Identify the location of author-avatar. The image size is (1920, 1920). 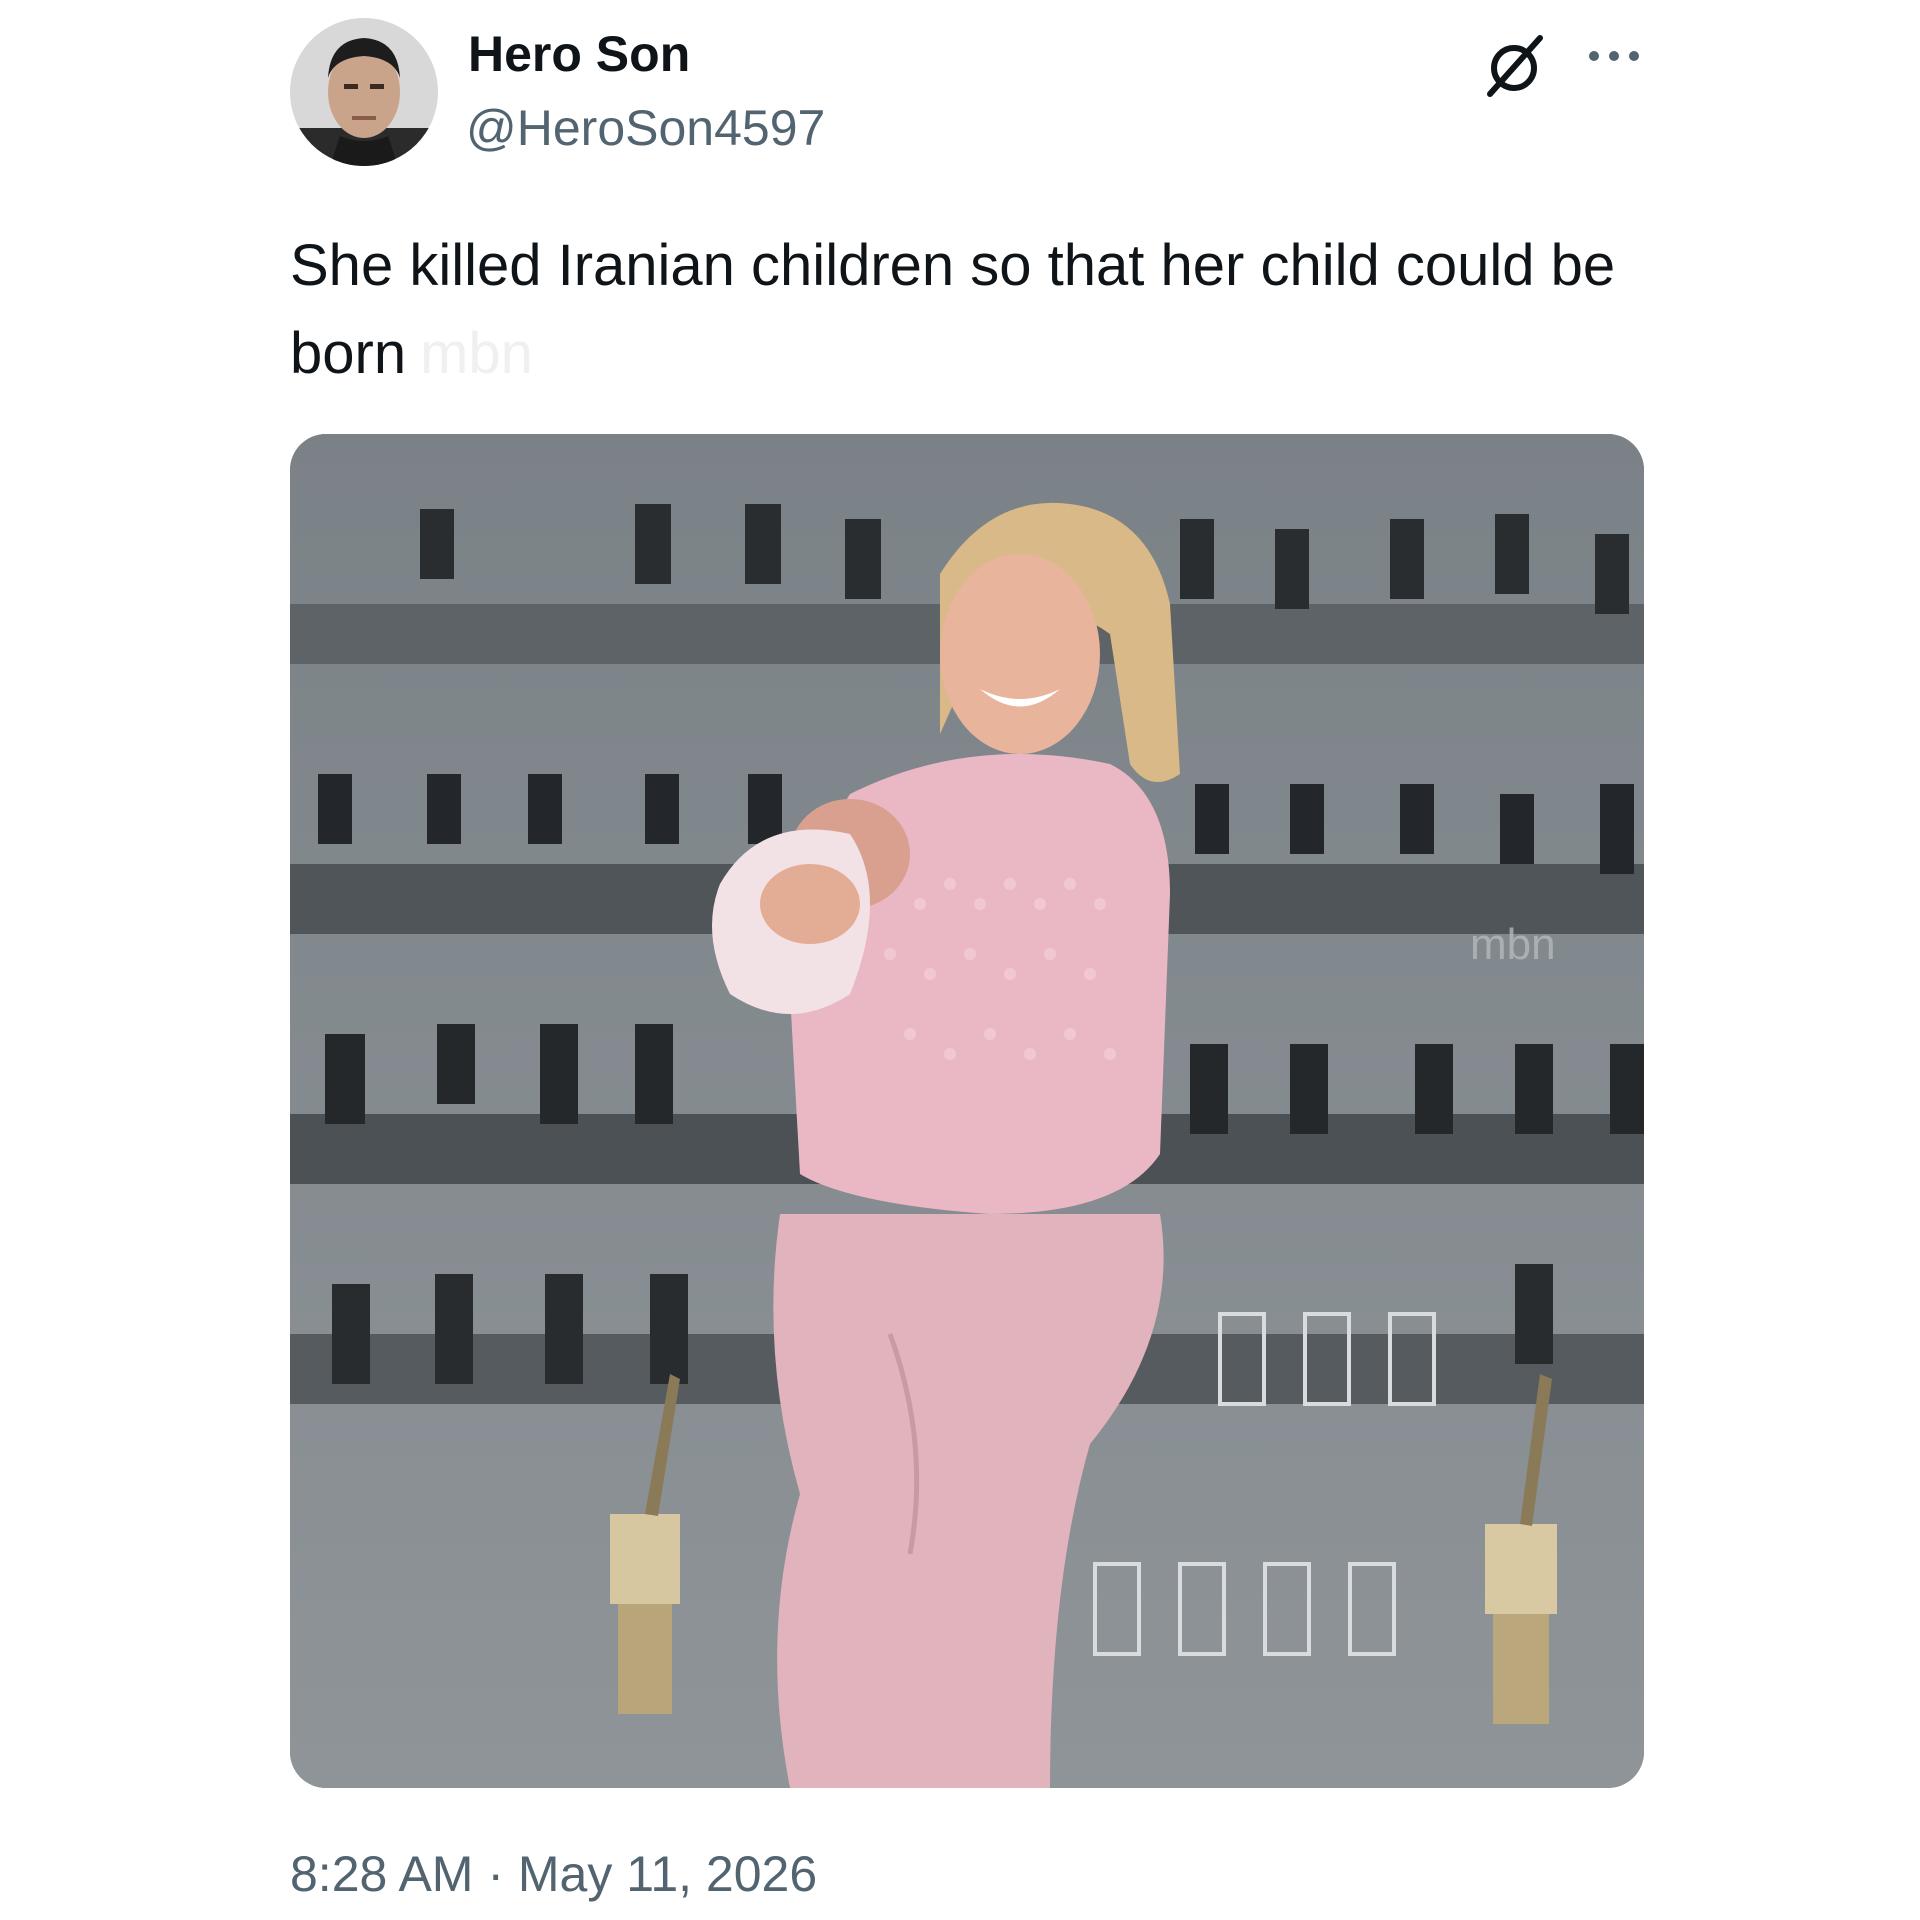
(364, 92).